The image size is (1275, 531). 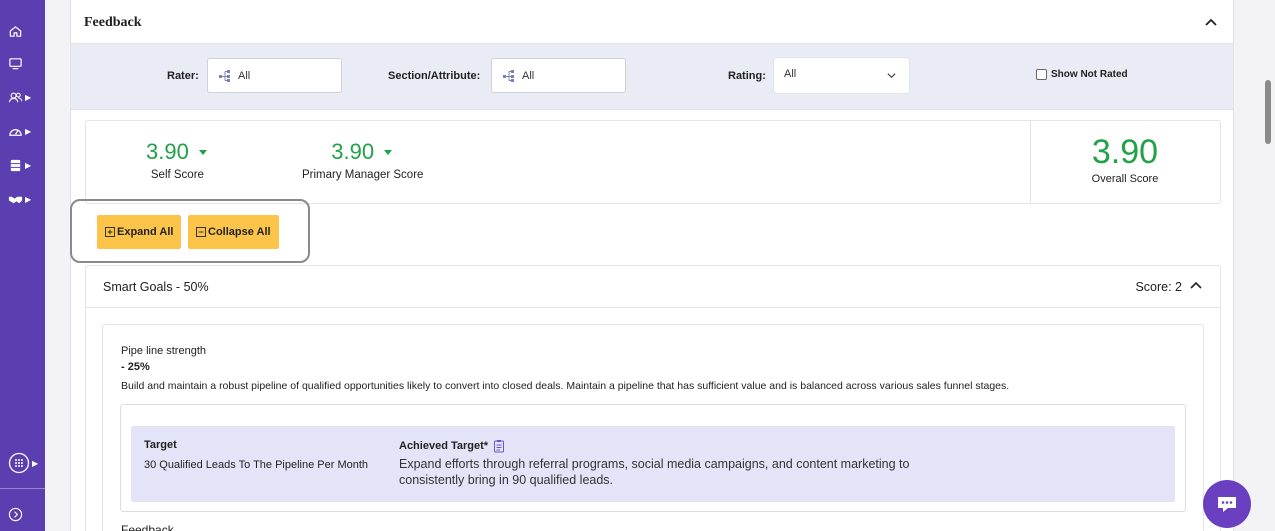 What do you see at coordinates (790, 74) in the screenshot?
I see `rating-value: All` at bounding box center [790, 74].